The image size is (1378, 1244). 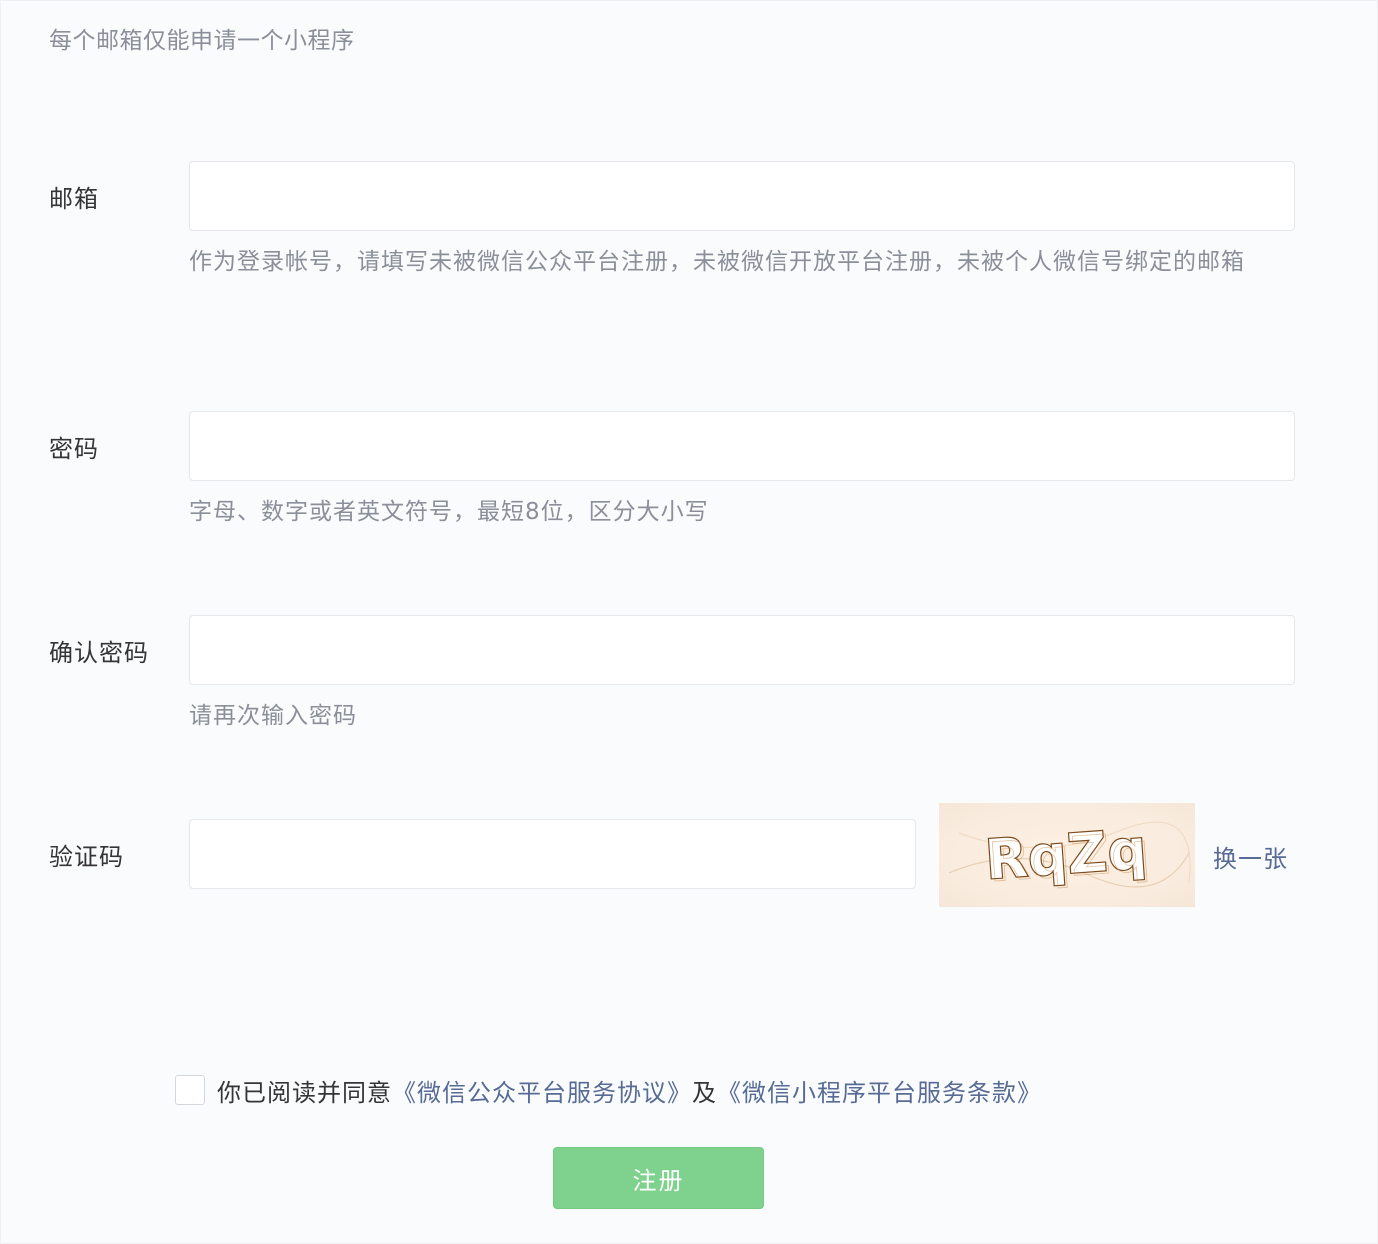 What do you see at coordinates (273, 716) in the screenshot?
I see `confirm-password-hint: 请再次输入密码` at bounding box center [273, 716].